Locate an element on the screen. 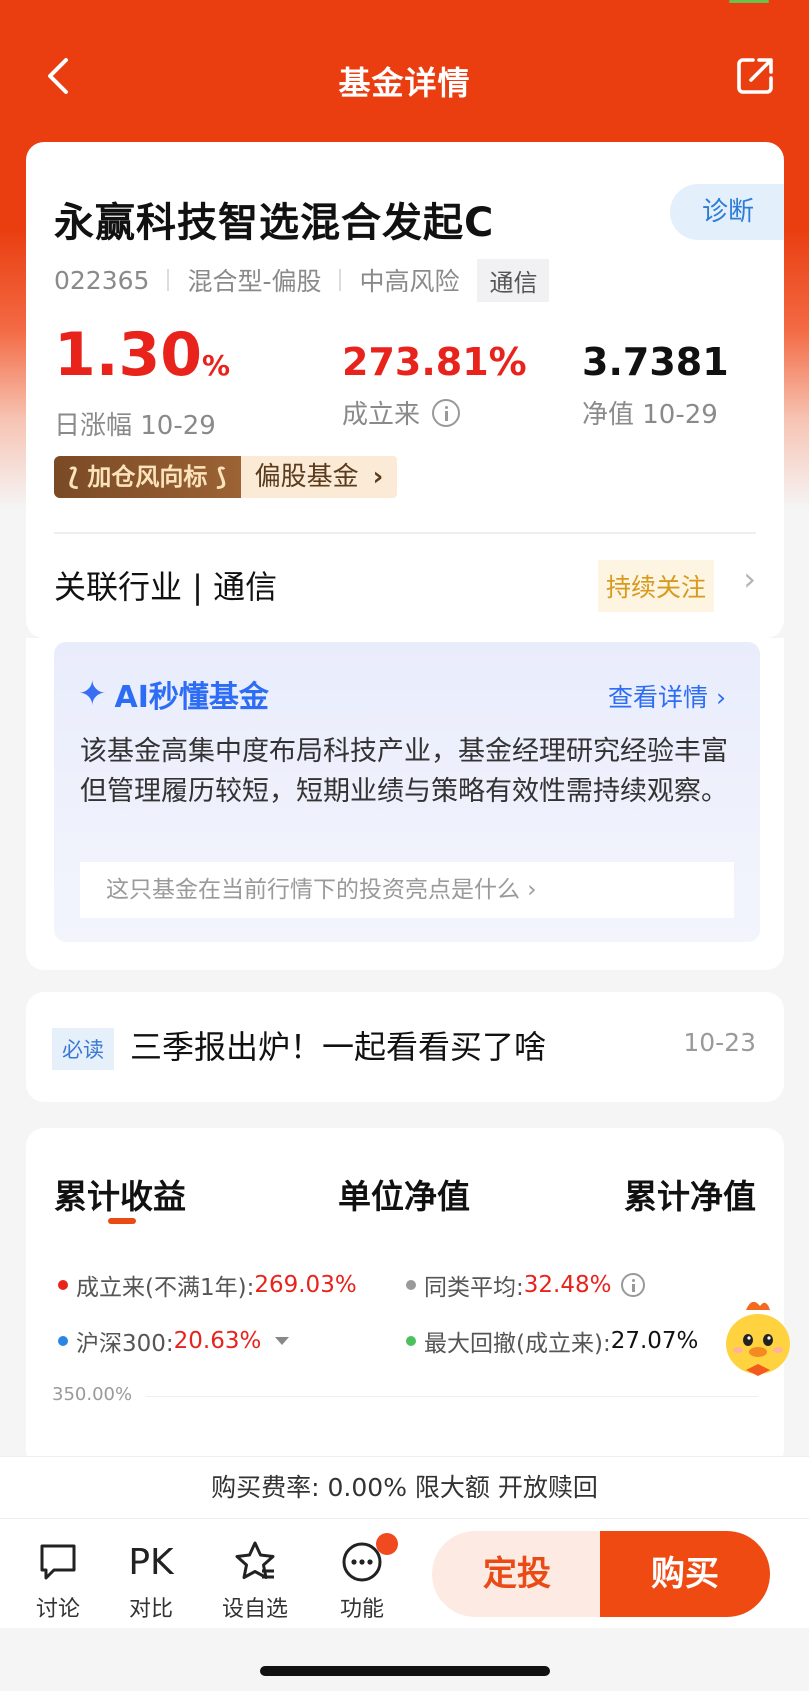 The height and width of the screenshot is (1691, 809). badge-link: ⟅ 加仓风向标 ⟆ 偏股基金 › is located at coordinates (226, 477).